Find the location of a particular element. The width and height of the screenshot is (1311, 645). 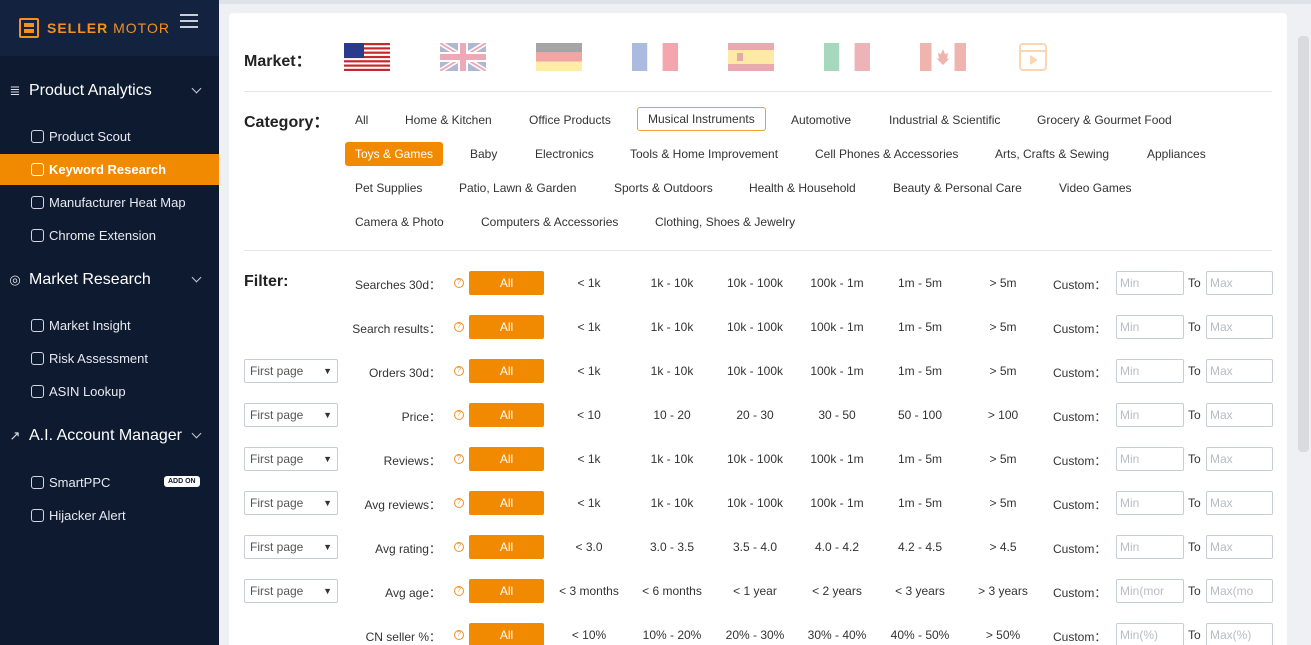

category-sports-outdoors: Sports & Outdoors is located at coordinates (663, 188).